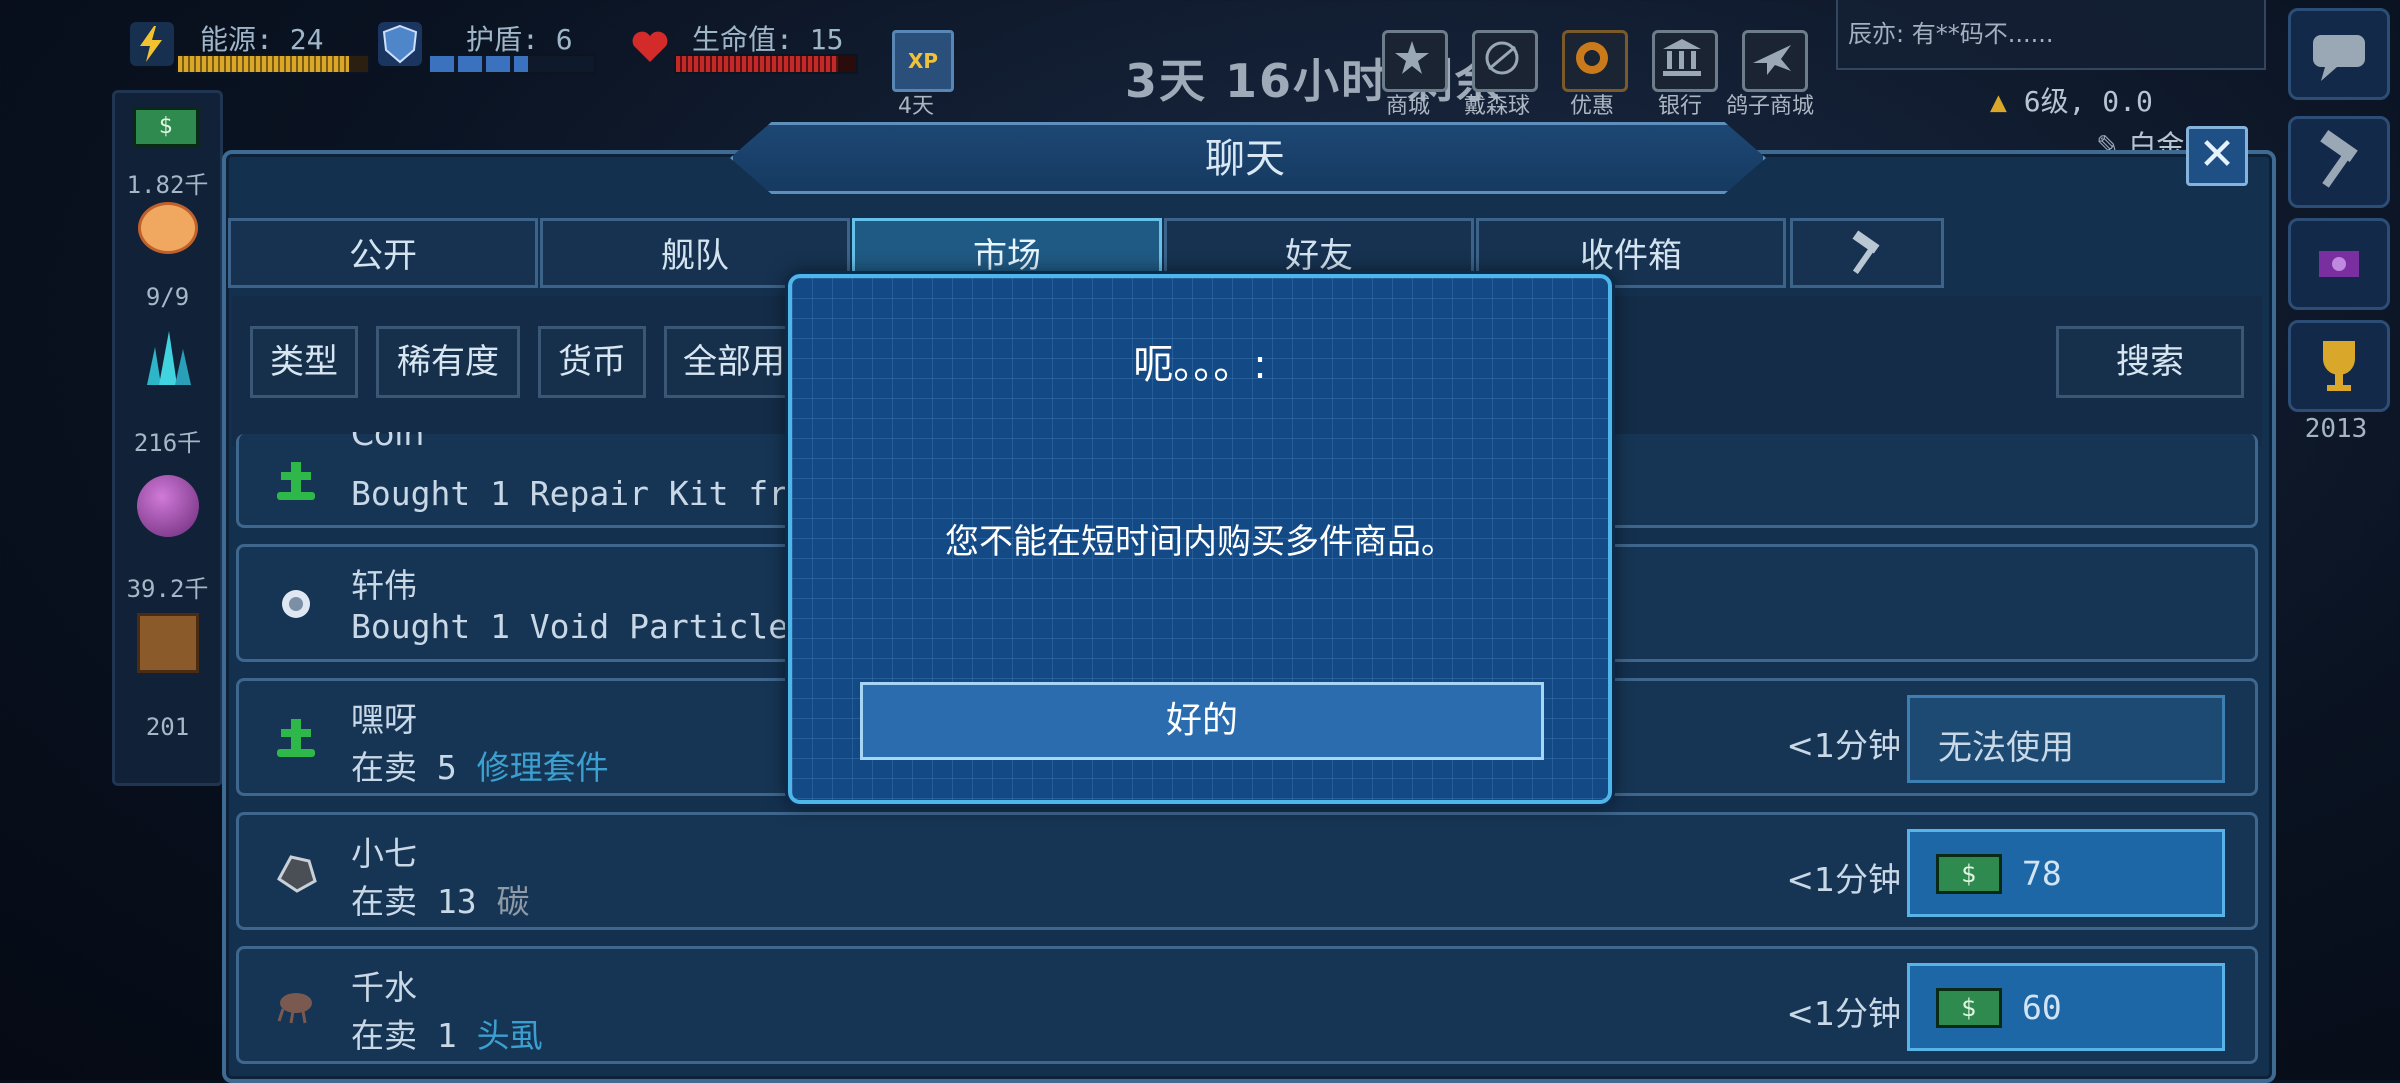 The height and width of the screenshot is (1083, 2400). Describe the element at coordinates (766, 64) in the screenshot. I see `life-bar` at that location.